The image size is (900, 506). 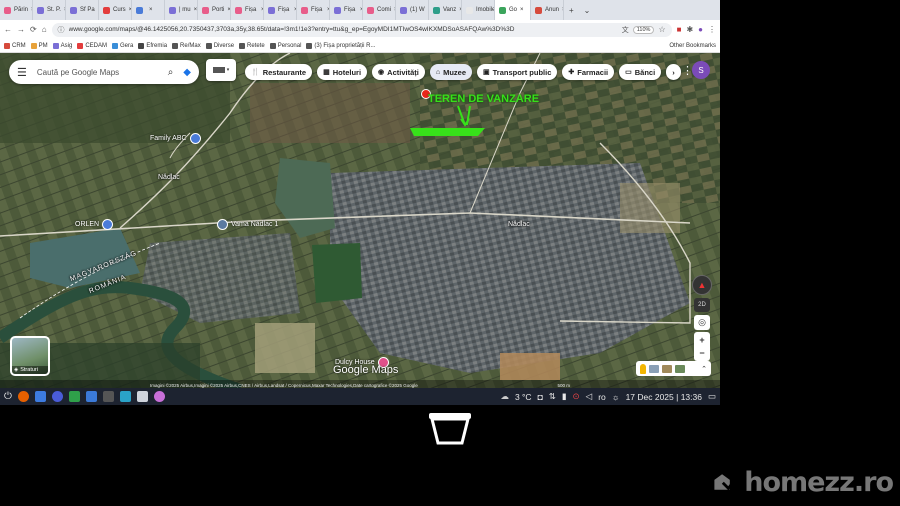 What do you see at coordinates (445, 10) in the screenshot?
I see `browser-tab: Vanz×` at bounding box center [445, 10].